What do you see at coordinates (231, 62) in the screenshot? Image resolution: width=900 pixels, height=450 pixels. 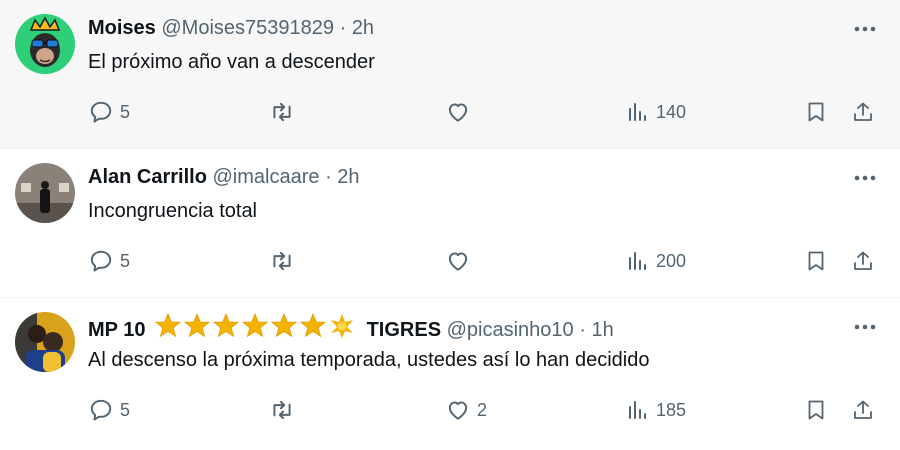 I see `tweet-text: El próximo año van a descender` at bounding box center [231, 62].